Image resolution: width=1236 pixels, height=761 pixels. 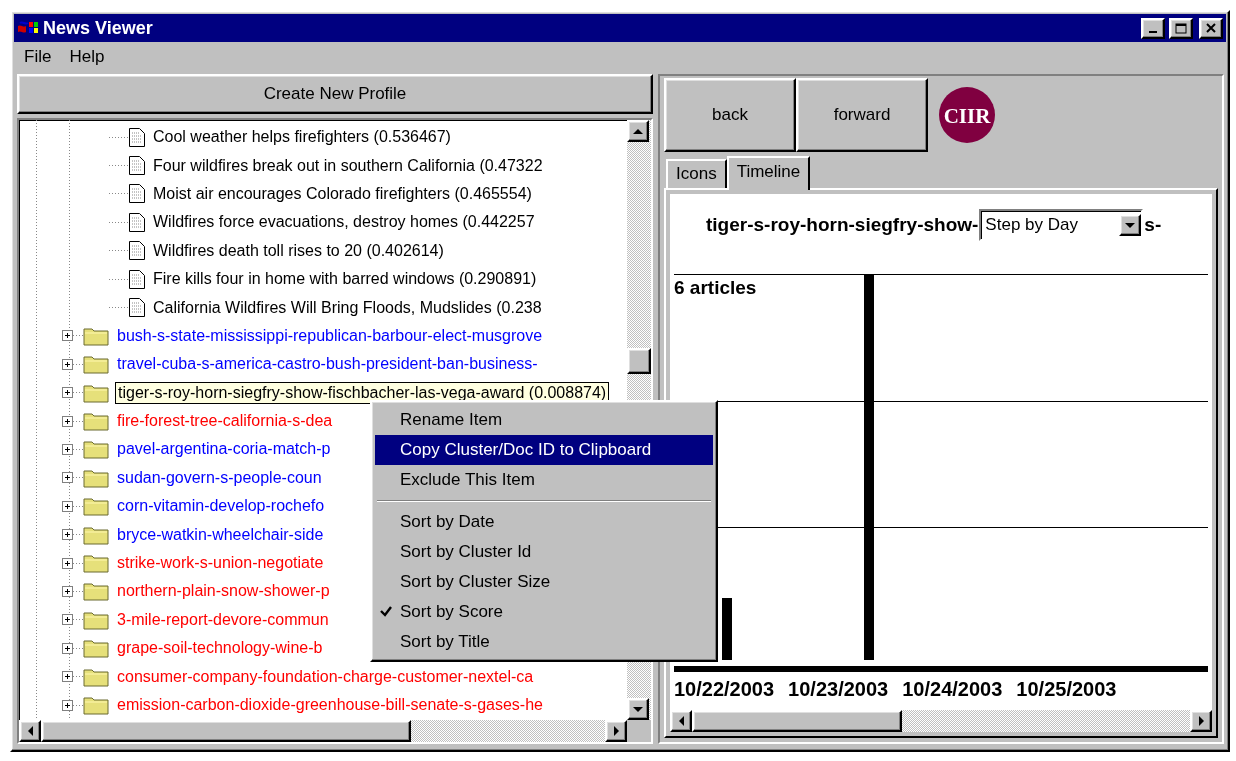 What do you see at coordinates (544, 582) in the screenshot?
I see `menu-item: Sort by Cluster Size` at bounding box center [544, 582].